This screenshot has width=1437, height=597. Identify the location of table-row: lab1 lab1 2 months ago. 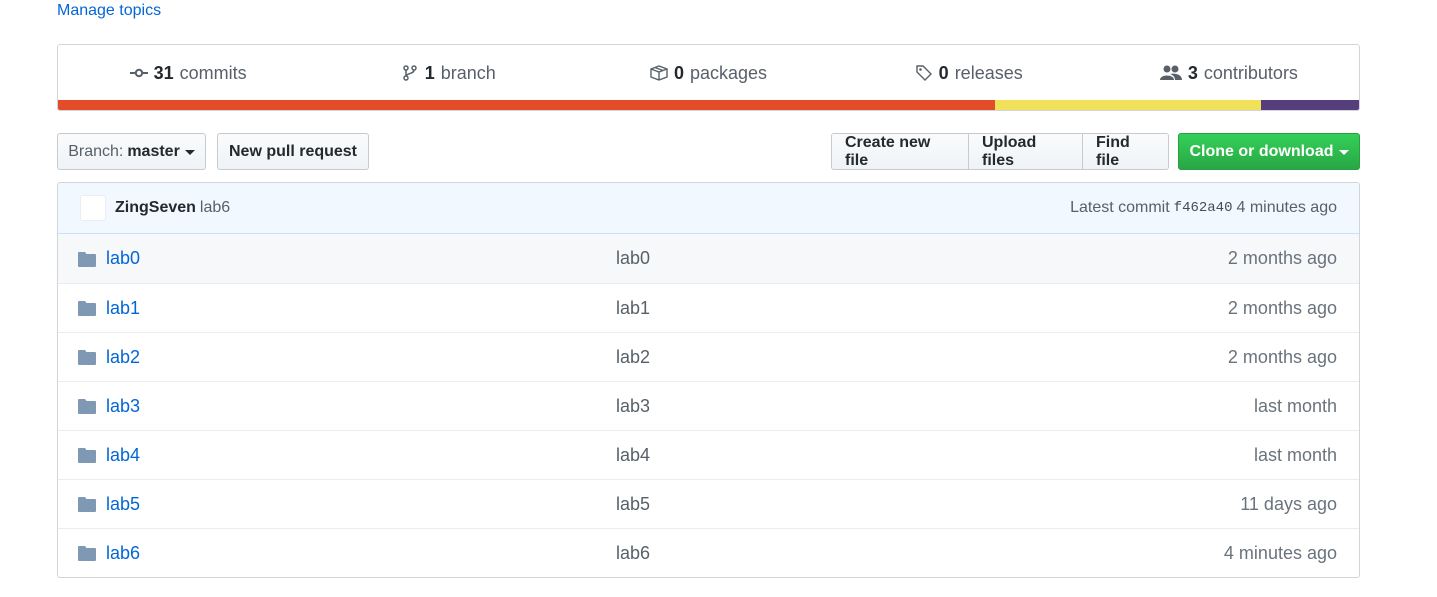
(708, 307).